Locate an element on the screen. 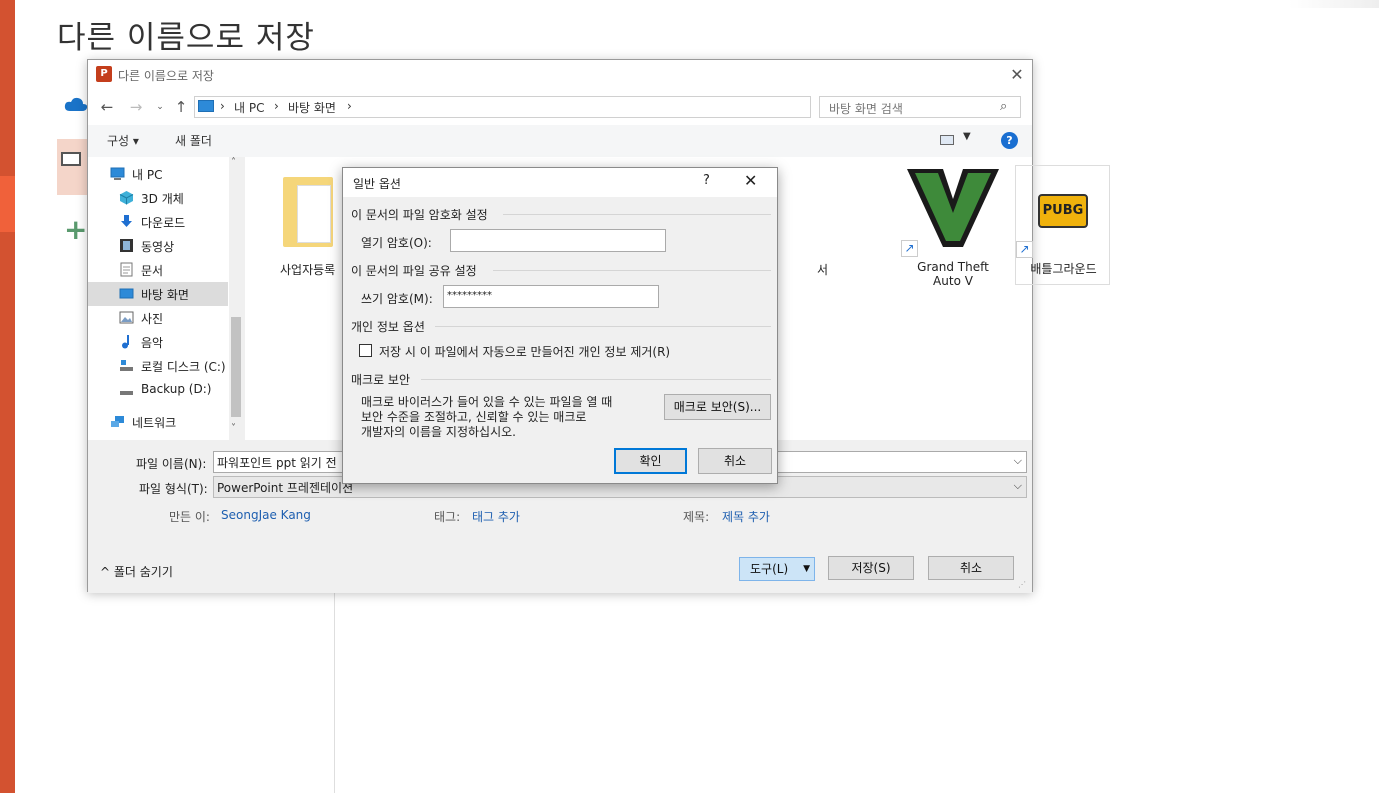  file-item: ↗ Grand Theft Auto V is located at coordinates (950, 230).